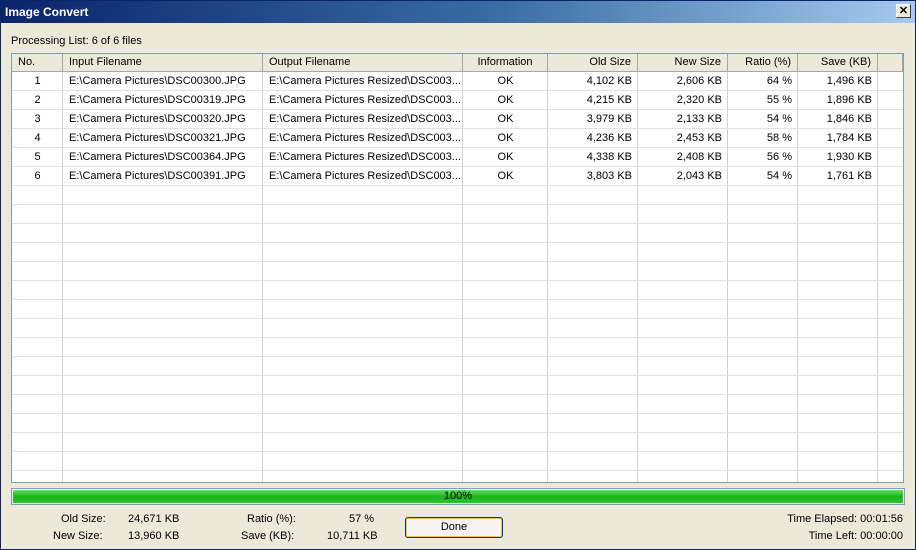 This screenshot has width=916, height=550. I want to click on col-no-cell: 3, so click(37, 119).